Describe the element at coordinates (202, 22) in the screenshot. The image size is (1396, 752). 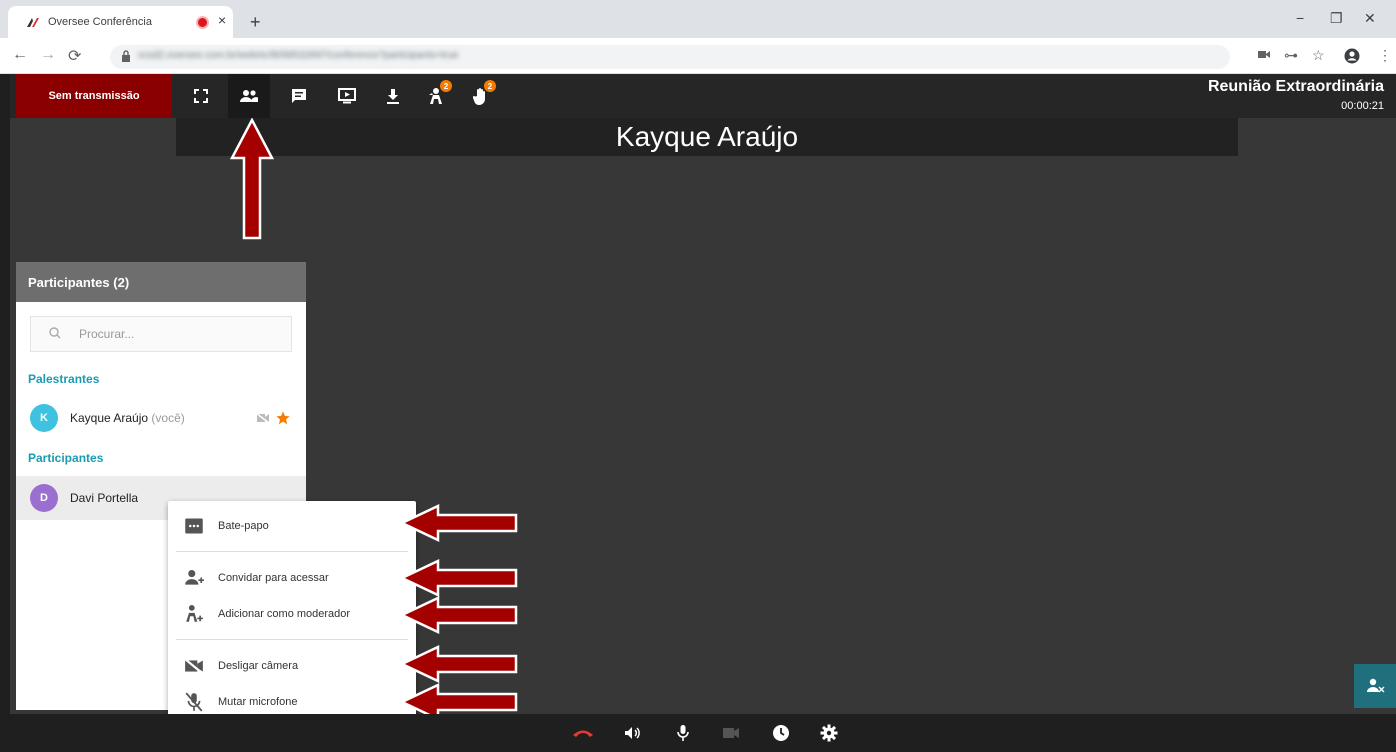
I see `recording-indicator-icon` at that location.